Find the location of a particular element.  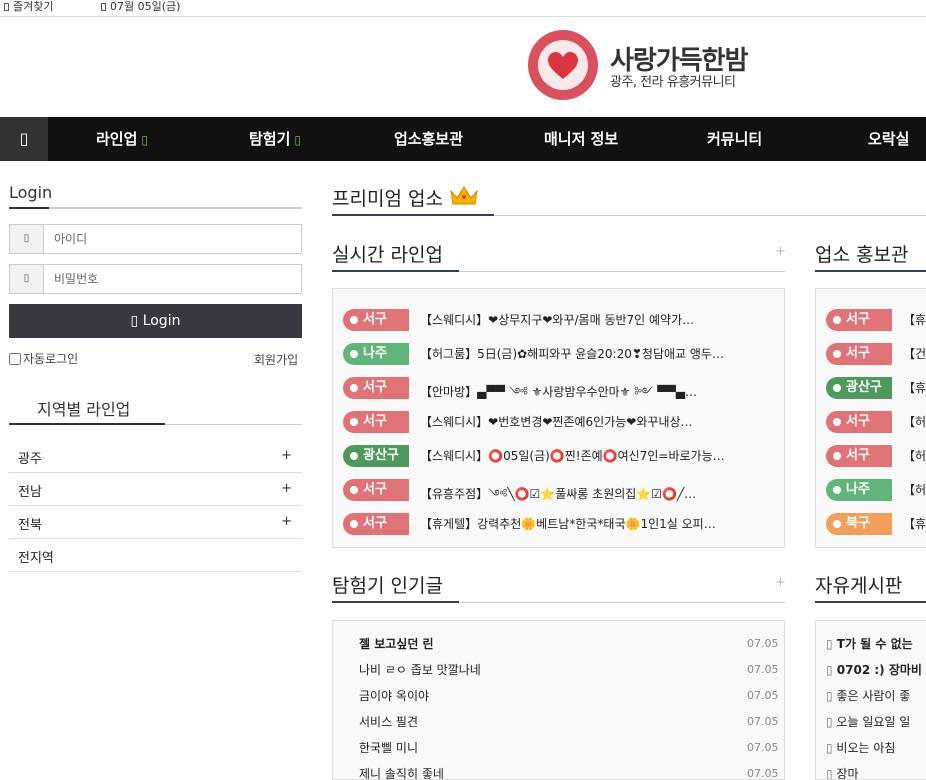

password-input is located at coordinates (174, 279).